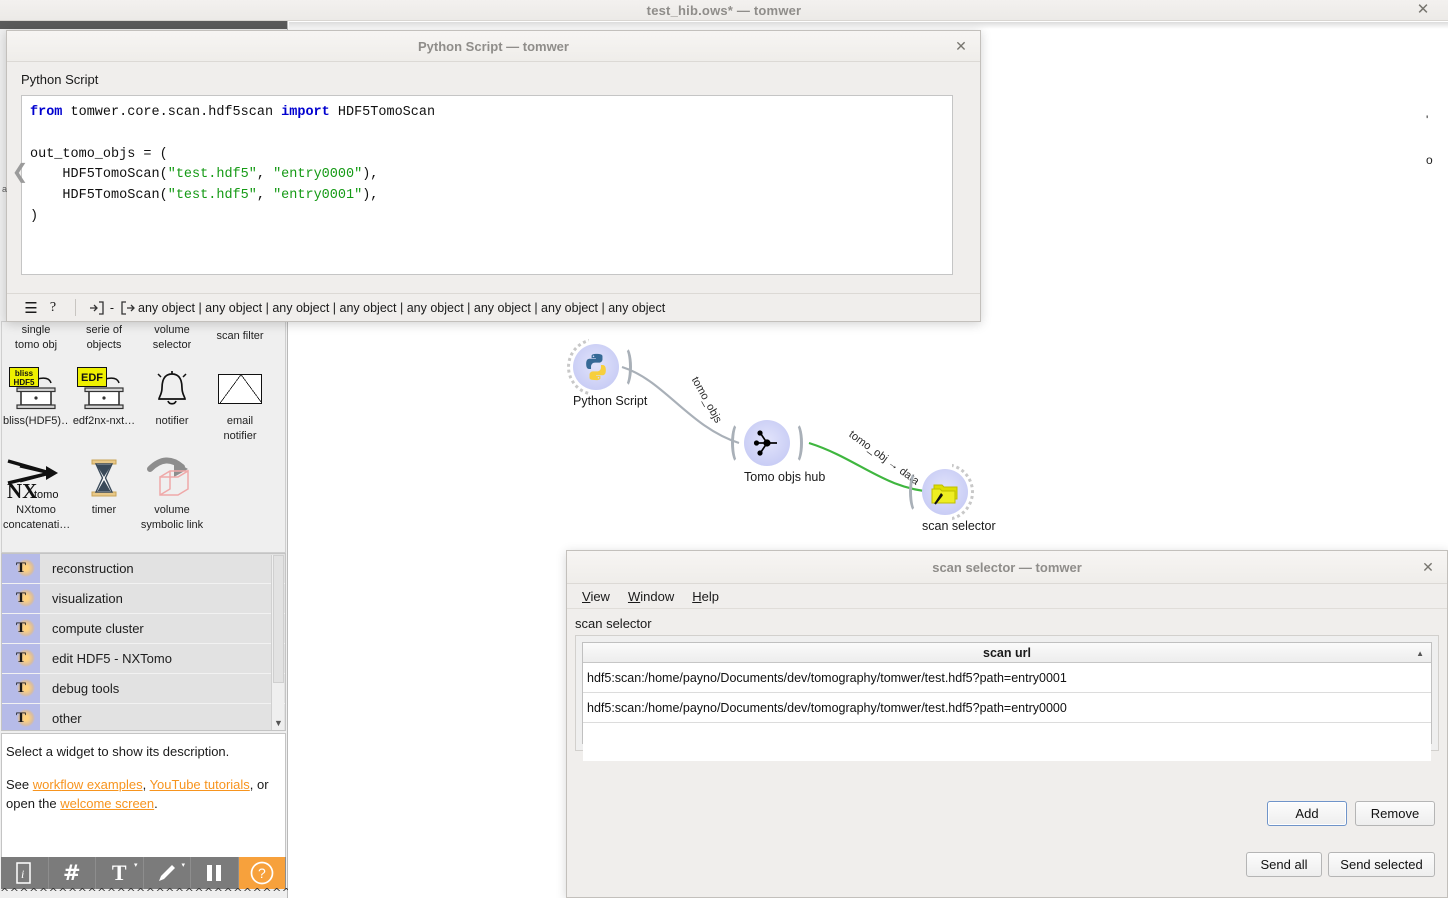 The width and height of the screenshot is (1448, 898). I want to click on sidebar-bottom-toolbar: i # T ▾ ▾ ?, so click(143, 873).